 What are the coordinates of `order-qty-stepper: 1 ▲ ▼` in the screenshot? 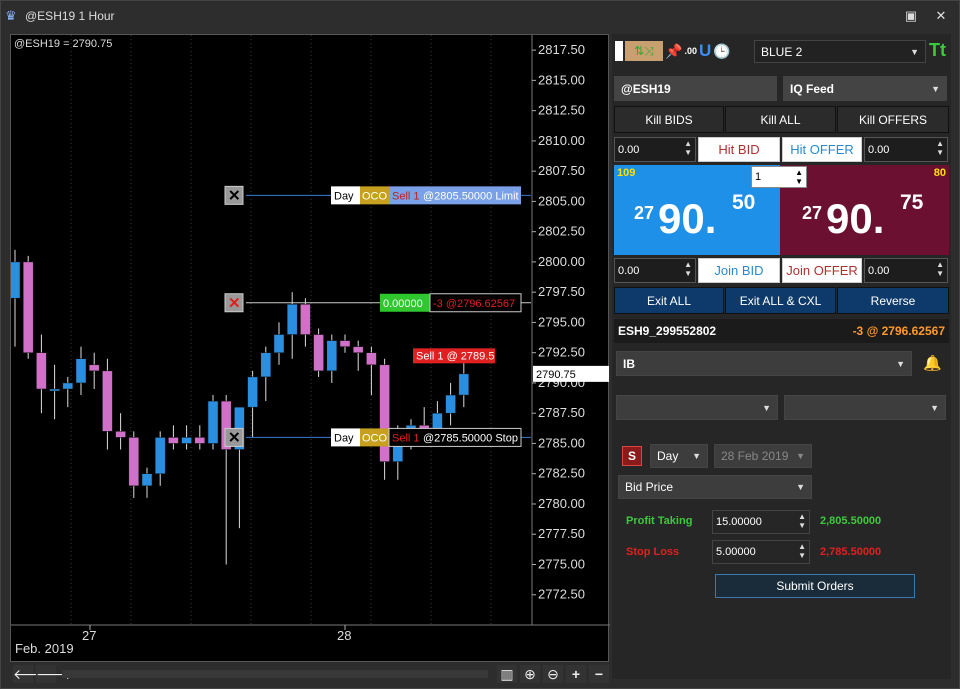 It's located at (779, 177).